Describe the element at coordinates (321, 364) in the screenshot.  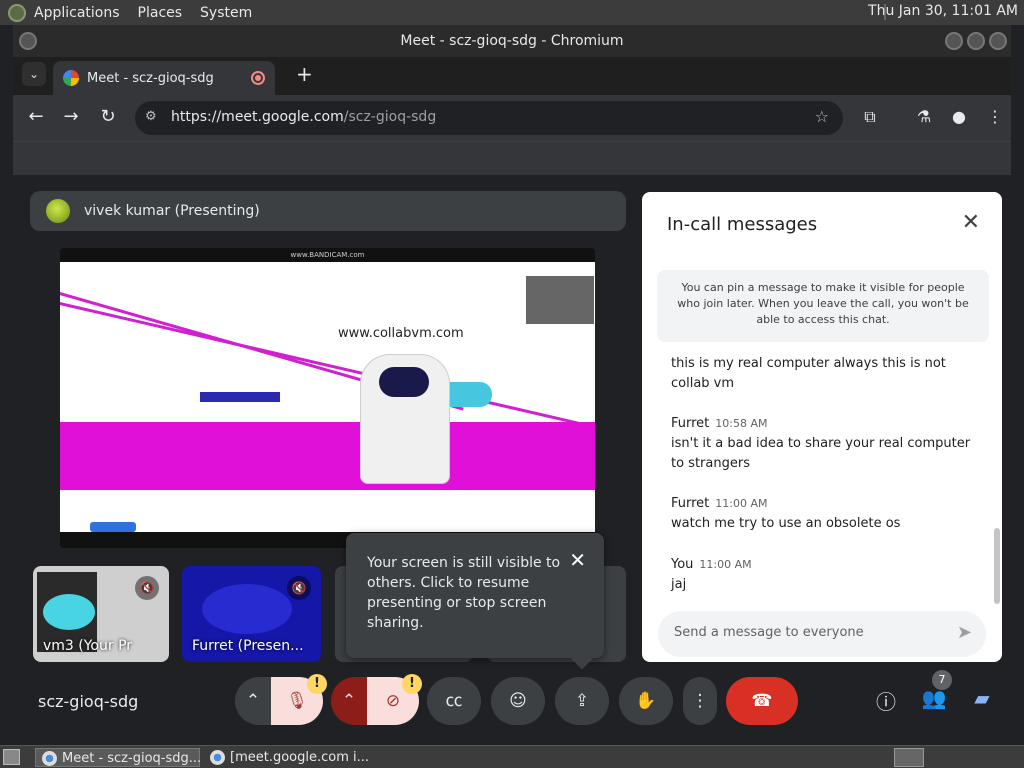
I see `shared-screen-streak` at that location.